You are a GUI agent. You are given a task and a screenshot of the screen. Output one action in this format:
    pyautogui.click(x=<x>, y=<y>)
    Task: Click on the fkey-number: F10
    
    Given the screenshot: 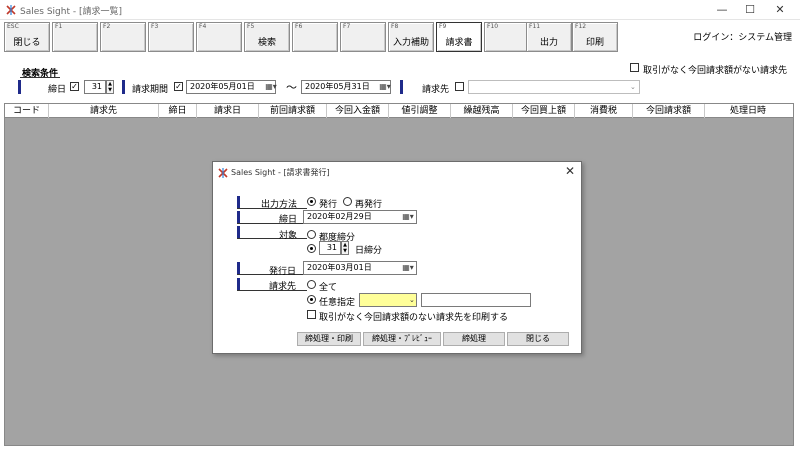 What is the action you would take?
    pyautogui.click(x=493, y=26)
    